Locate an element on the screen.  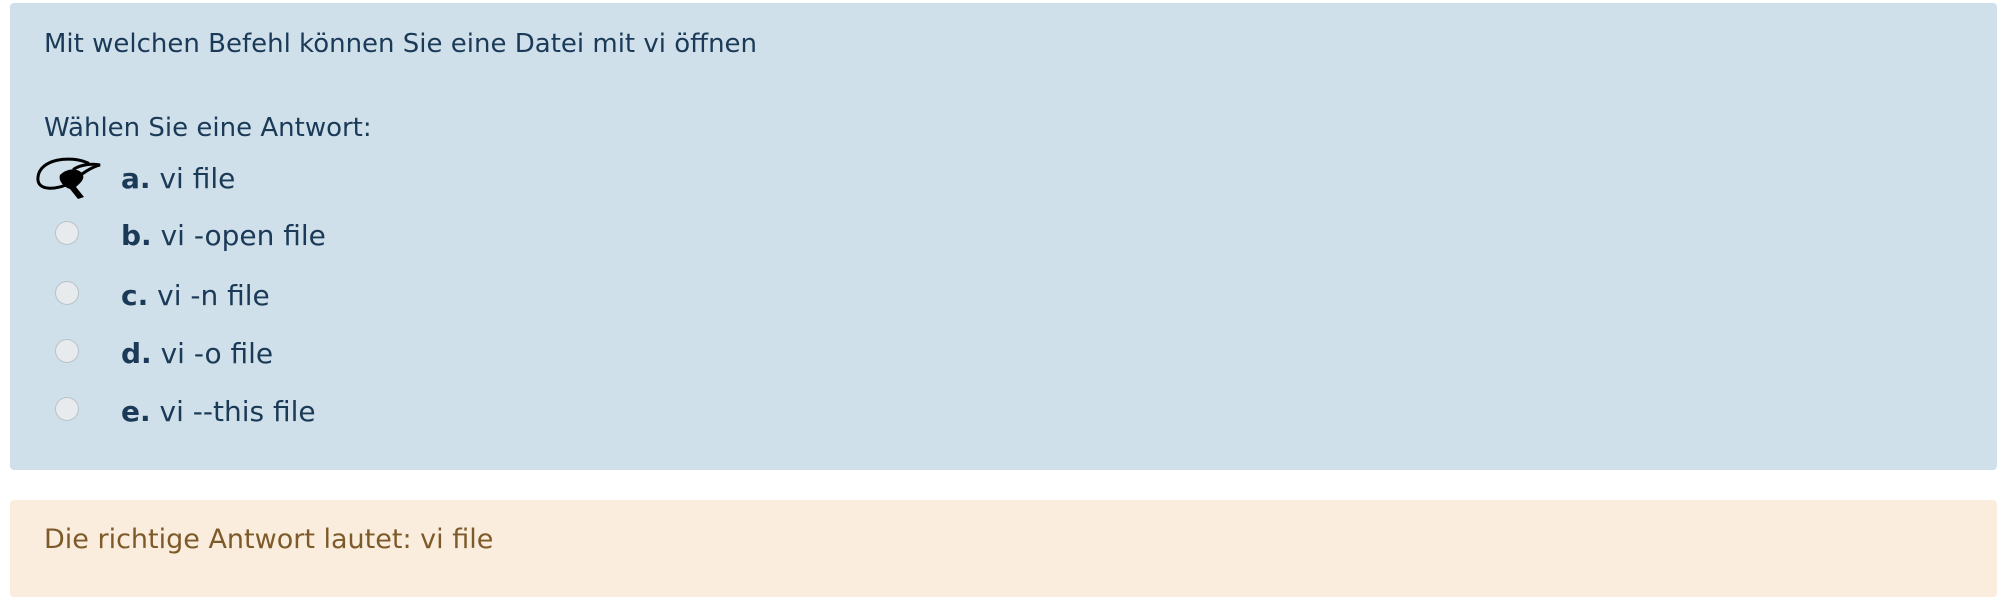
answer-label-e: e. vi --this file is located at coordinates (218, 411).